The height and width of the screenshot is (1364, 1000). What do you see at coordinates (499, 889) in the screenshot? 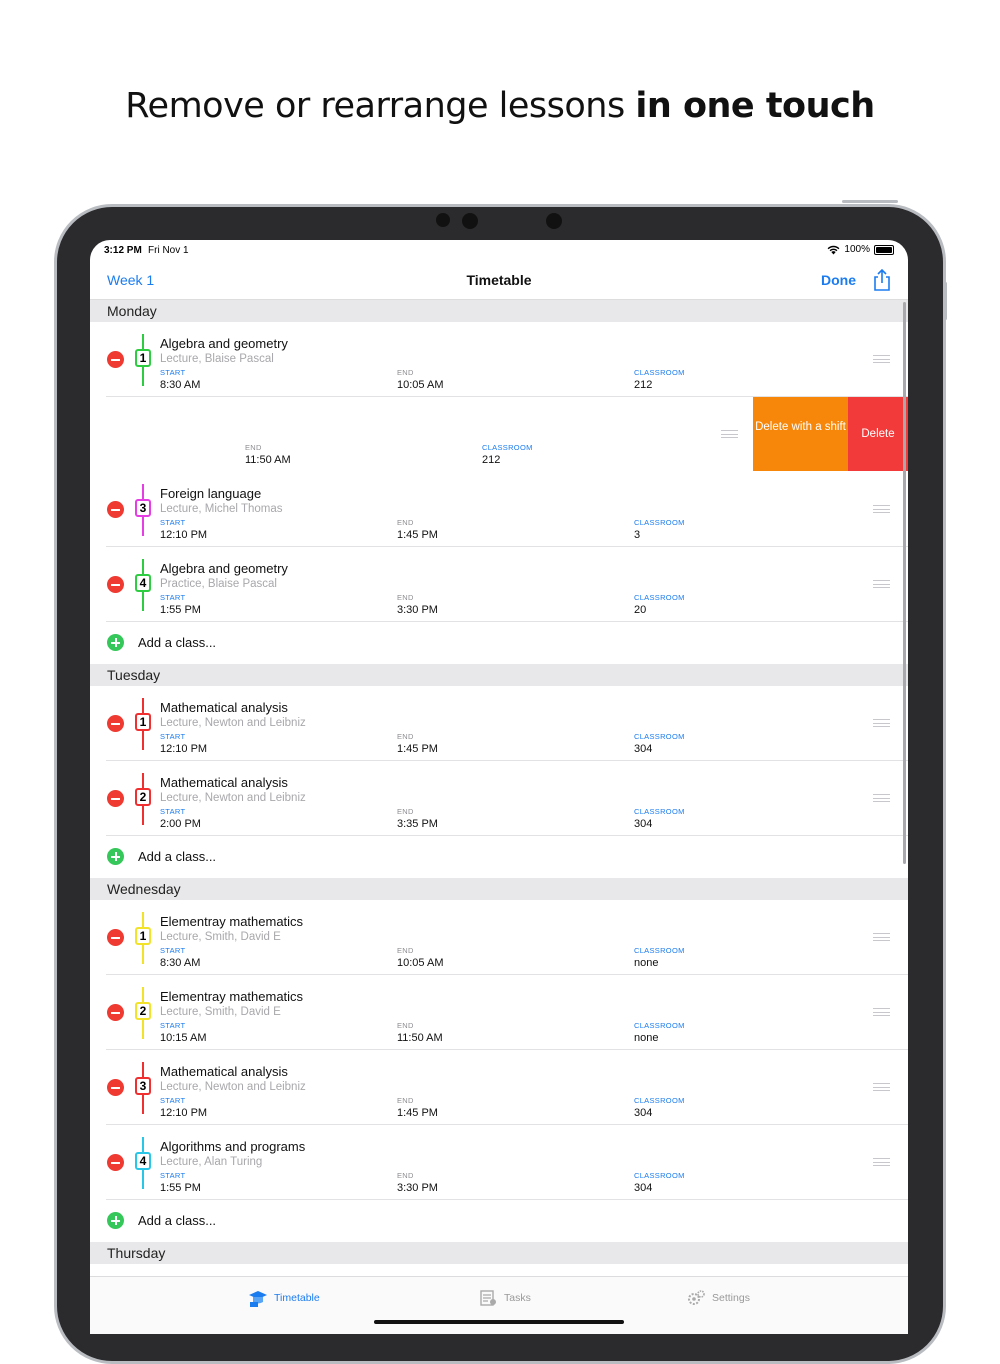
I see `day-header: Wednesday` at bounding box center [499, 889].